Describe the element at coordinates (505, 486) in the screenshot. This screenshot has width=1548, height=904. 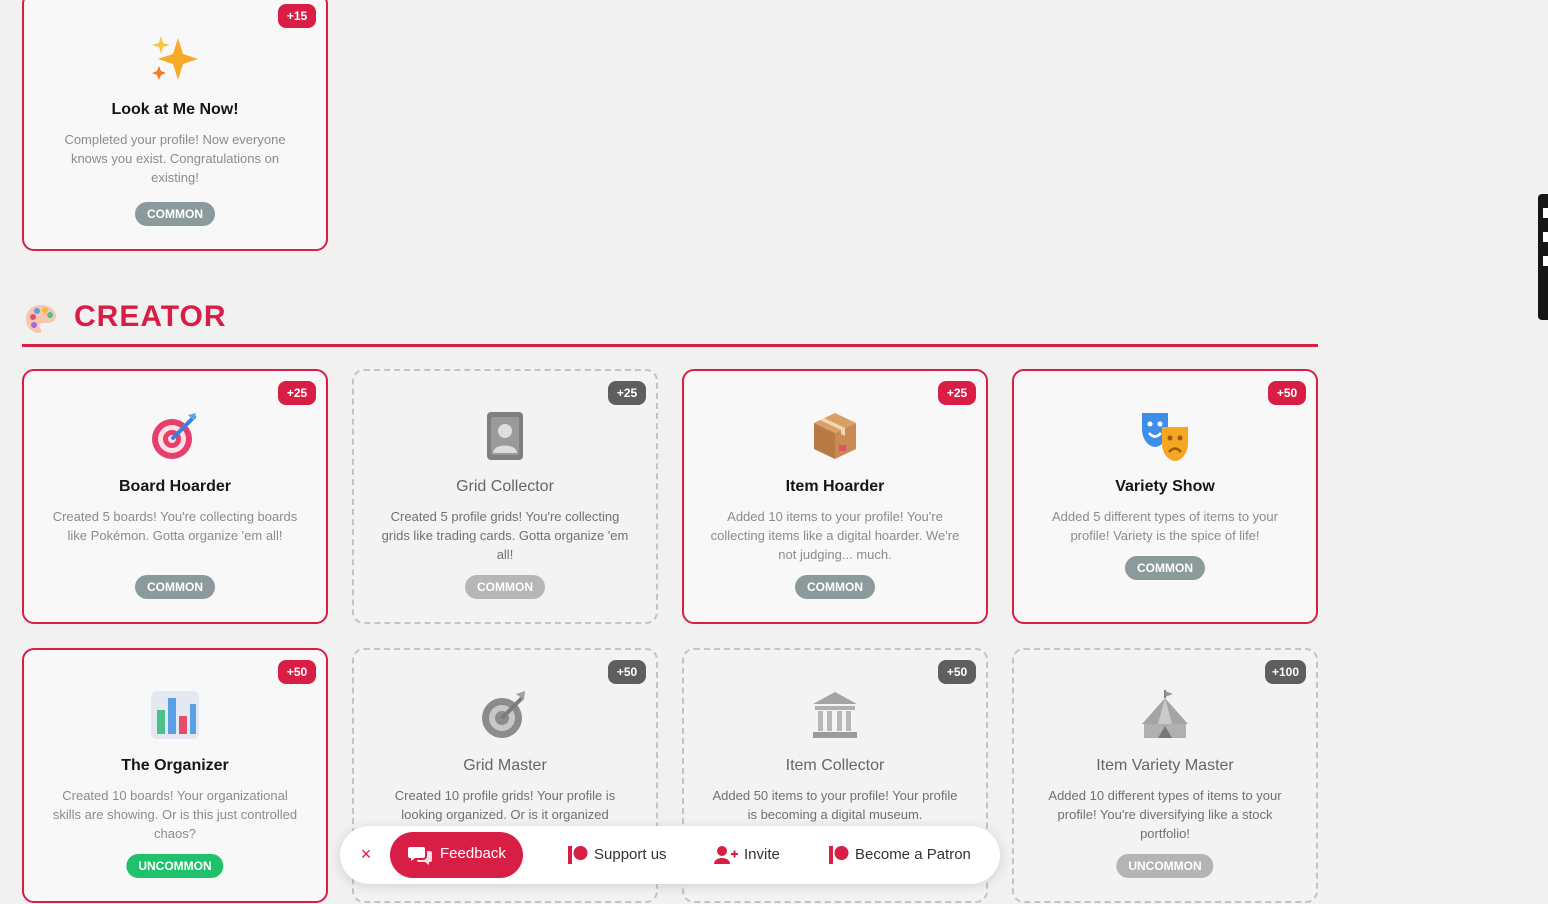
I see `achievement-title: Grid Collector` at that location.